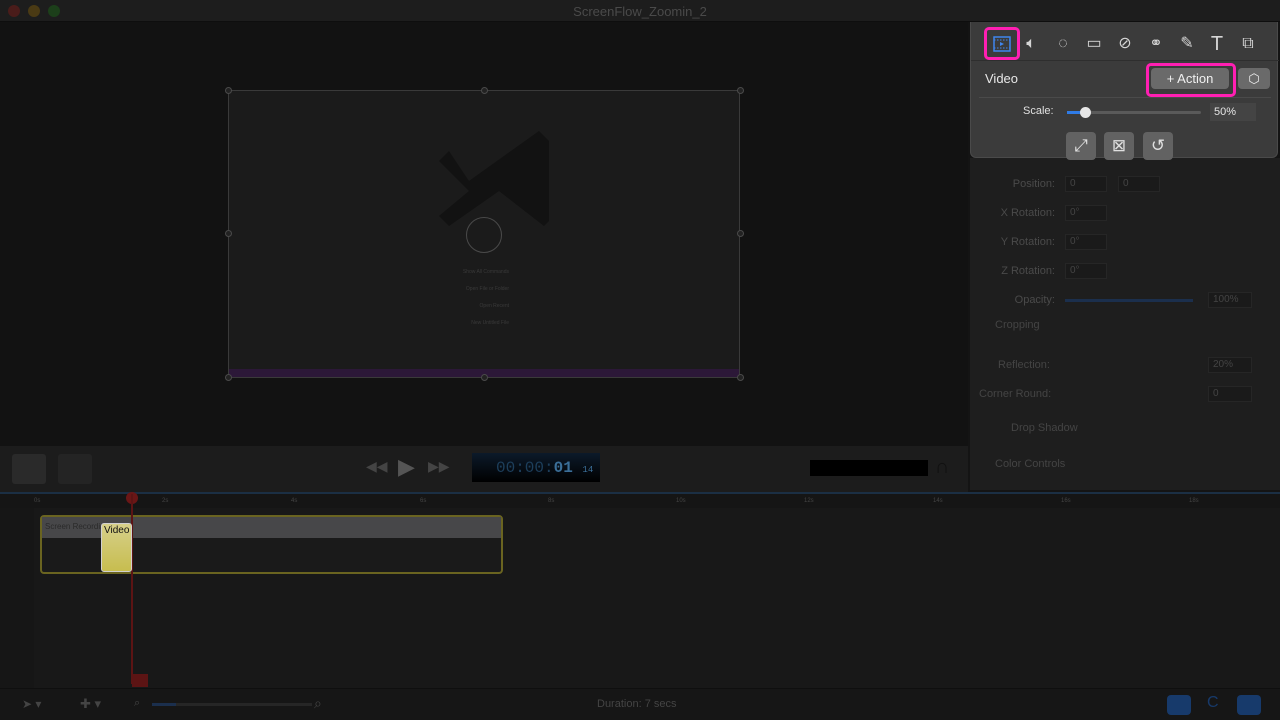 The width and height of the screenshot is (1280, 720). What do you see at coordinates (485, 272) in the screenshot?
I see `welcome-item: Show All Commands` at bounding box center [485, 272].